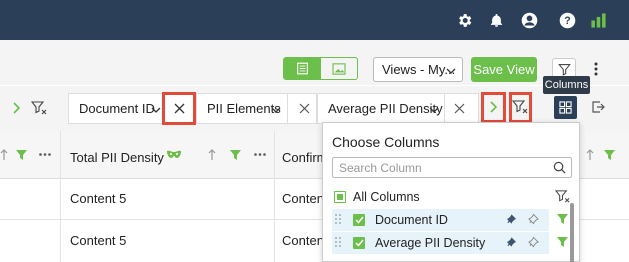 The width and height of the screenshot is (629, 262). I want to click on view-toggle, so click(320, 68).